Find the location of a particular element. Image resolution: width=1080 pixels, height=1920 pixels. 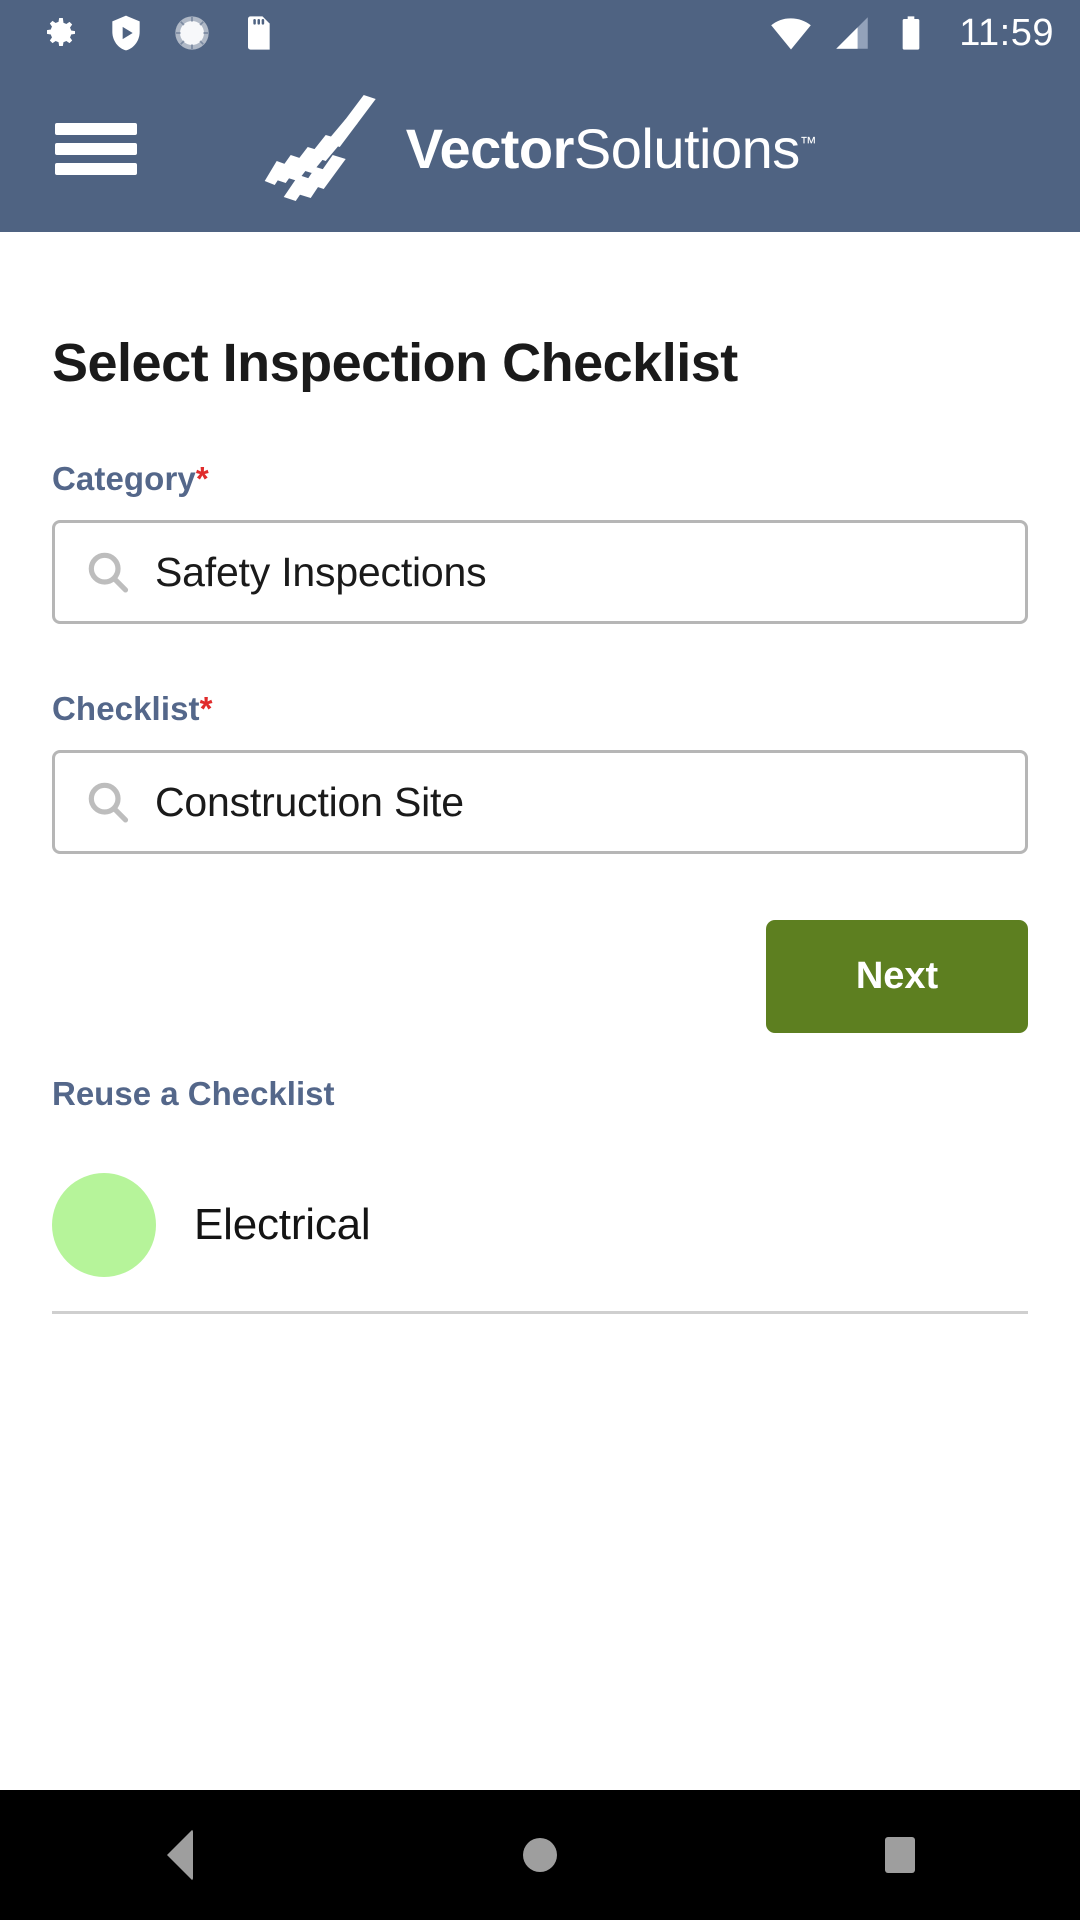

category-value: Safety Inspections is located at coordinates (321, 571).